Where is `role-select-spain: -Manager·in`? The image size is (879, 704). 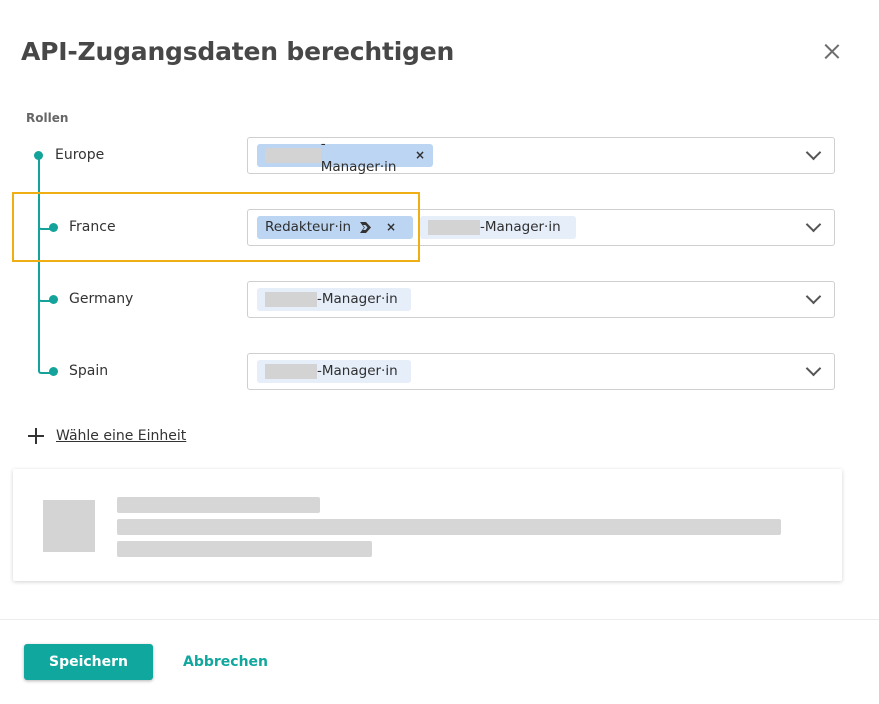 role-select-spain: -Manager·in is located at coordinates (541, 371).